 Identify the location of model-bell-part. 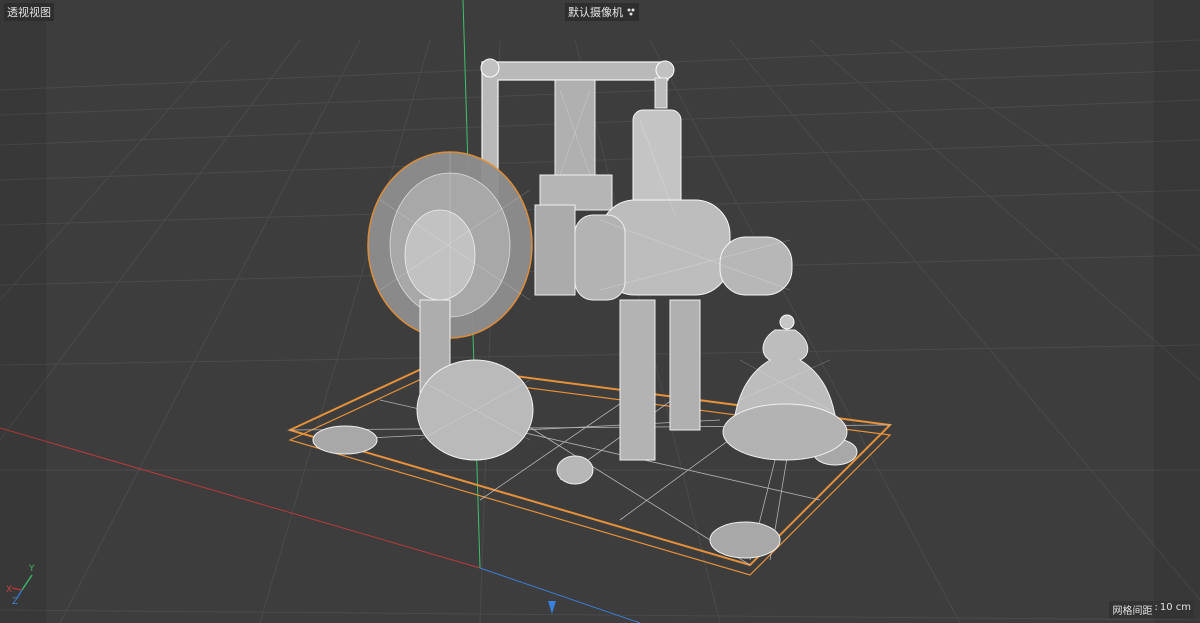
(785, 372).